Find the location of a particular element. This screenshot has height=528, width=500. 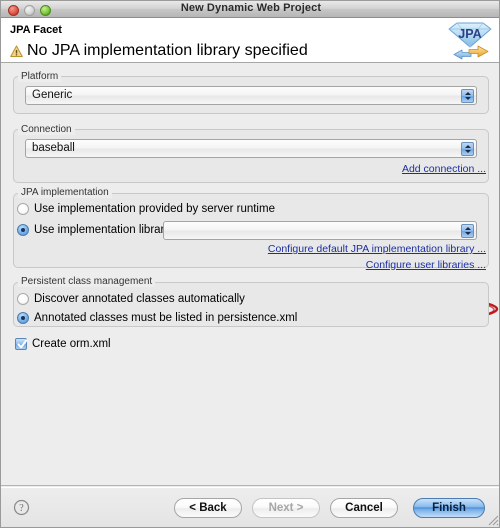

radio-use-implementation-library: Use implementation library: is located at coordinates (95, 230).